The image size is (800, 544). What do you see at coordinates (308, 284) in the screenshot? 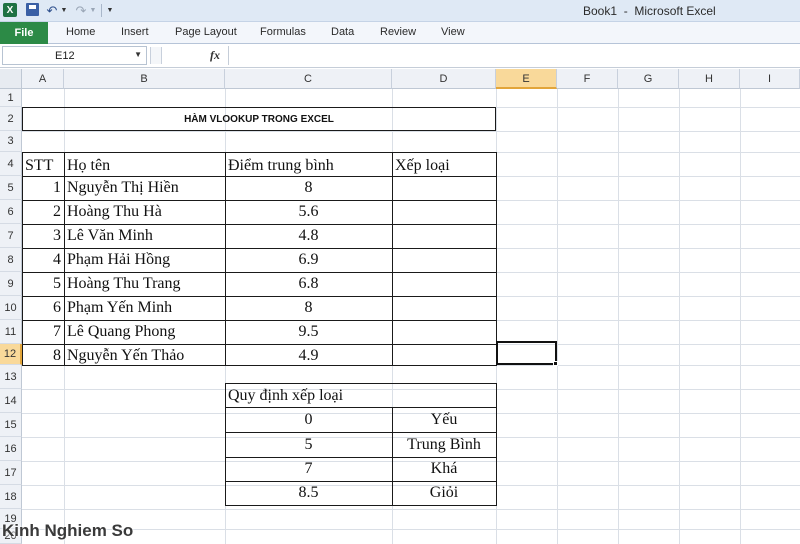
I see `student-score-cell: 6.8` at bounding box center [308, 284].